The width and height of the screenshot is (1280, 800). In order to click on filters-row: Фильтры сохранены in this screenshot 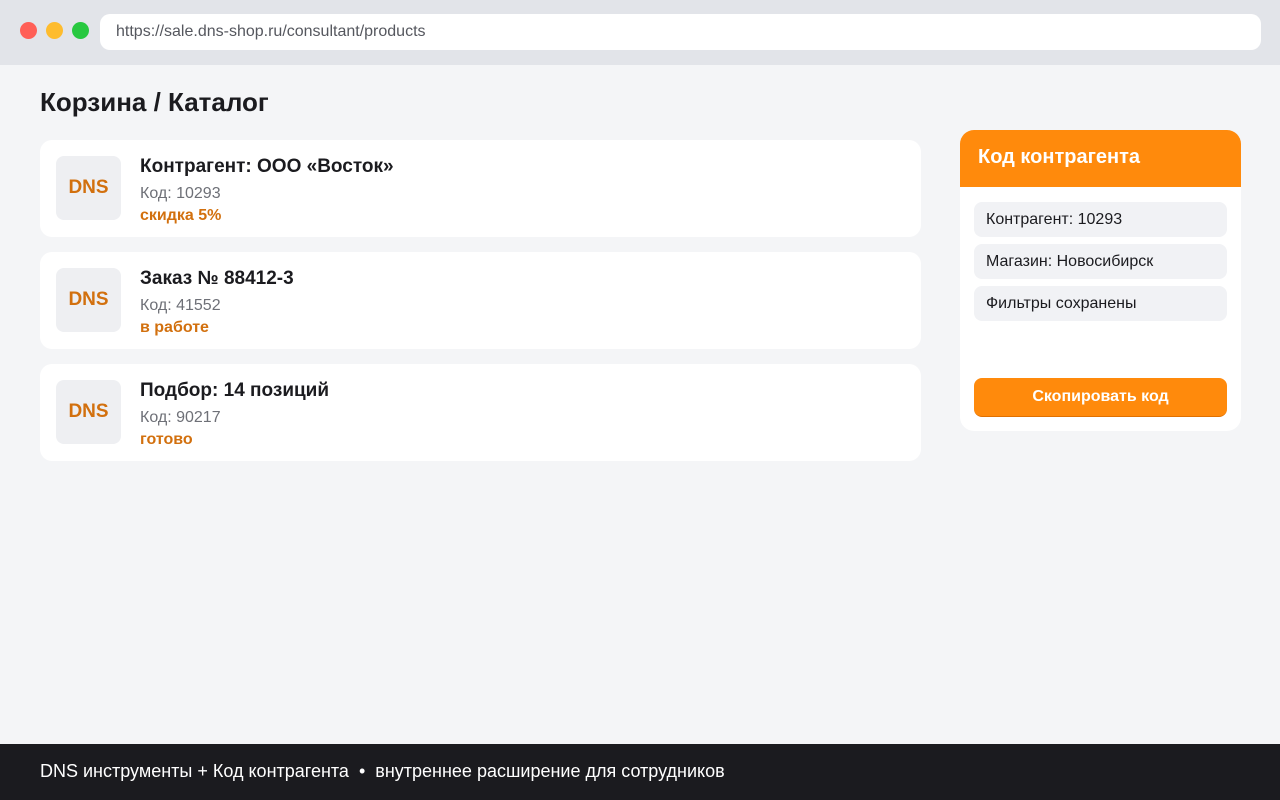, I will do `click(1100, 303)`.